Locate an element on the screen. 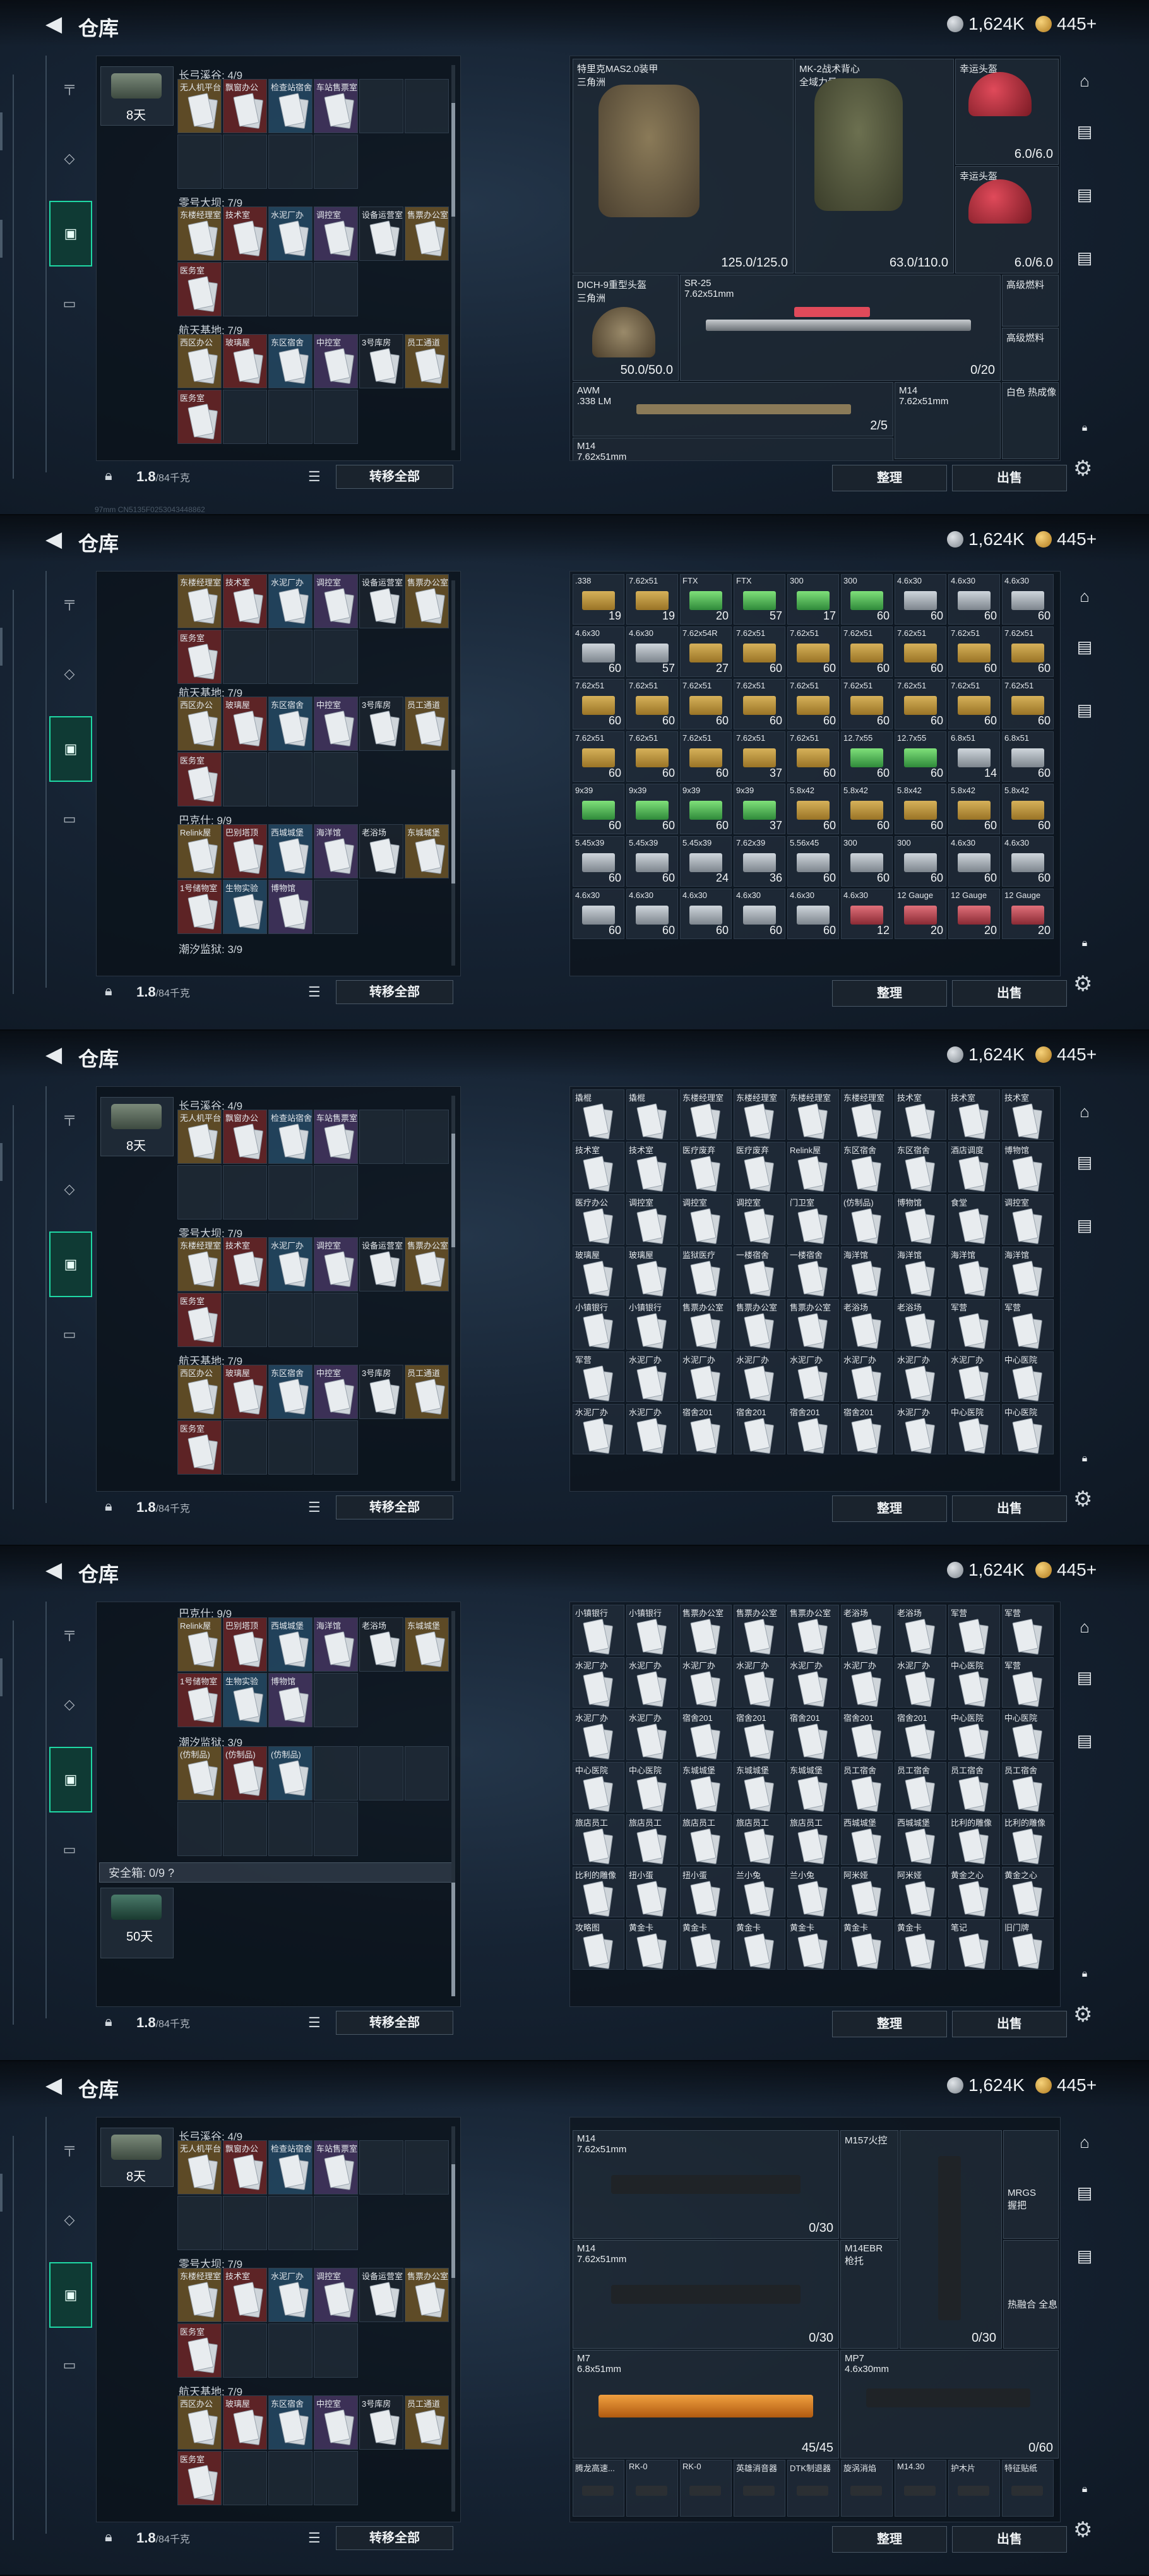  back-icon: ◀ is located at coordinates (53, 1054).